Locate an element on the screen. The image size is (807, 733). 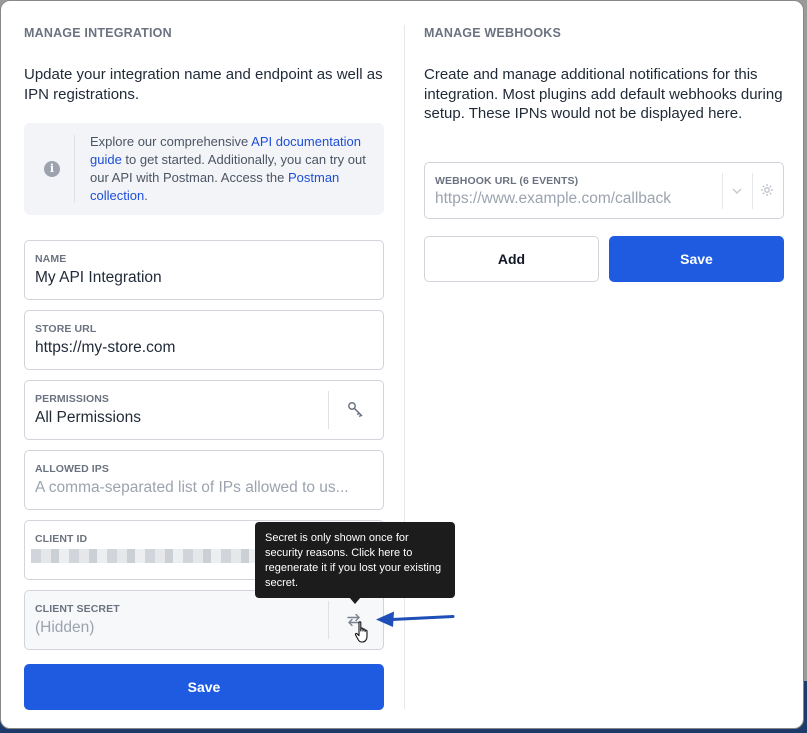
allowed-ips-label: ALLOWED IPS is located at coordinates (72, 469).